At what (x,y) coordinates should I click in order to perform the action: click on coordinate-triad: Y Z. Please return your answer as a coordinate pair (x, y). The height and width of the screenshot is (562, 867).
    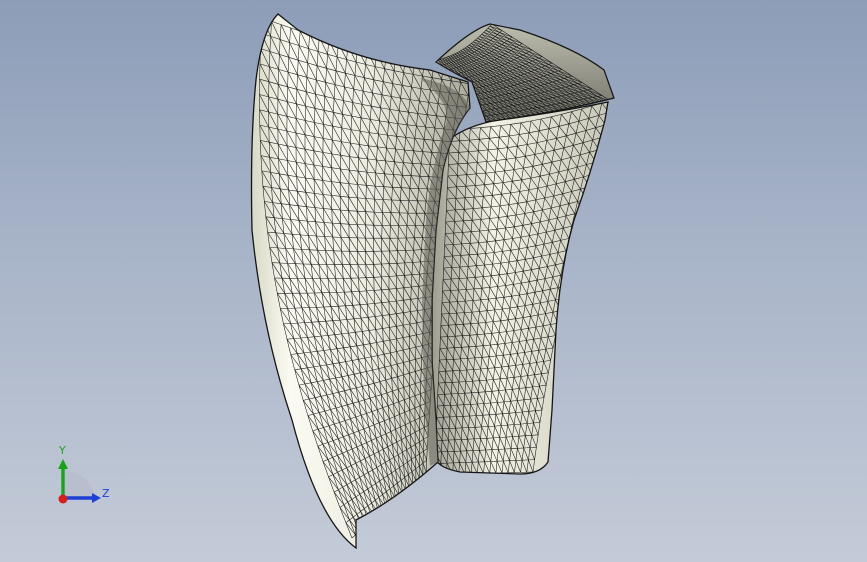
    Looking at the image, I should click on (84, 474).